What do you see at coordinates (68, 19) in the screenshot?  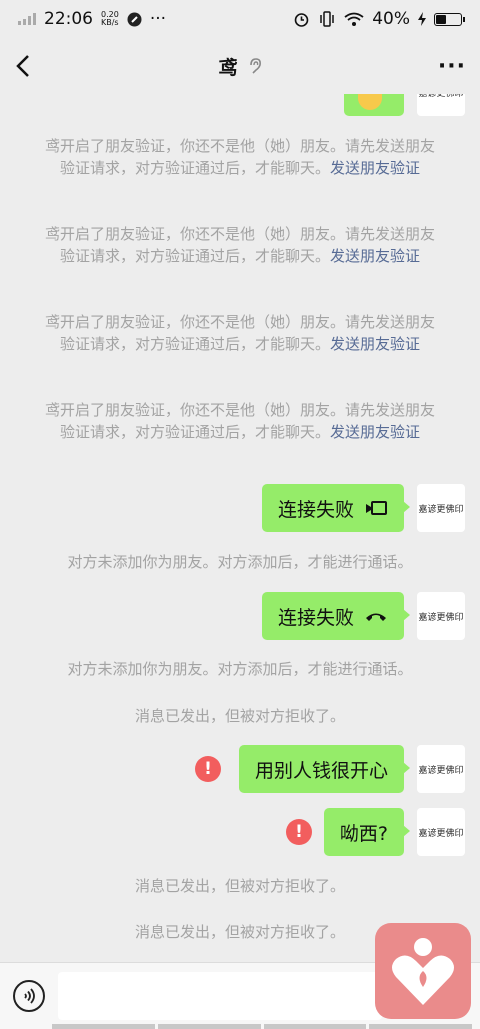 I see `status-time: 22:06` at bounding box center [68, 19].